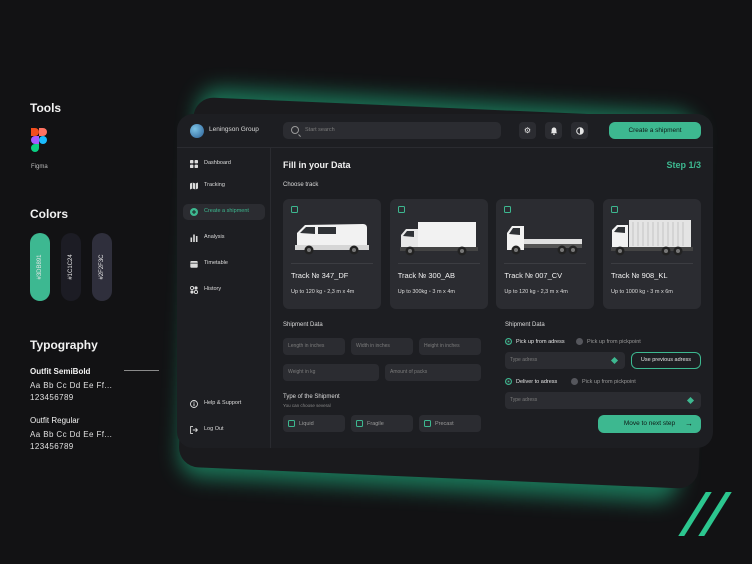  What do you see at coordinates (359, 423) in the screenshot?
I see `fragile-checkbox` at bounding box center [359, 423].